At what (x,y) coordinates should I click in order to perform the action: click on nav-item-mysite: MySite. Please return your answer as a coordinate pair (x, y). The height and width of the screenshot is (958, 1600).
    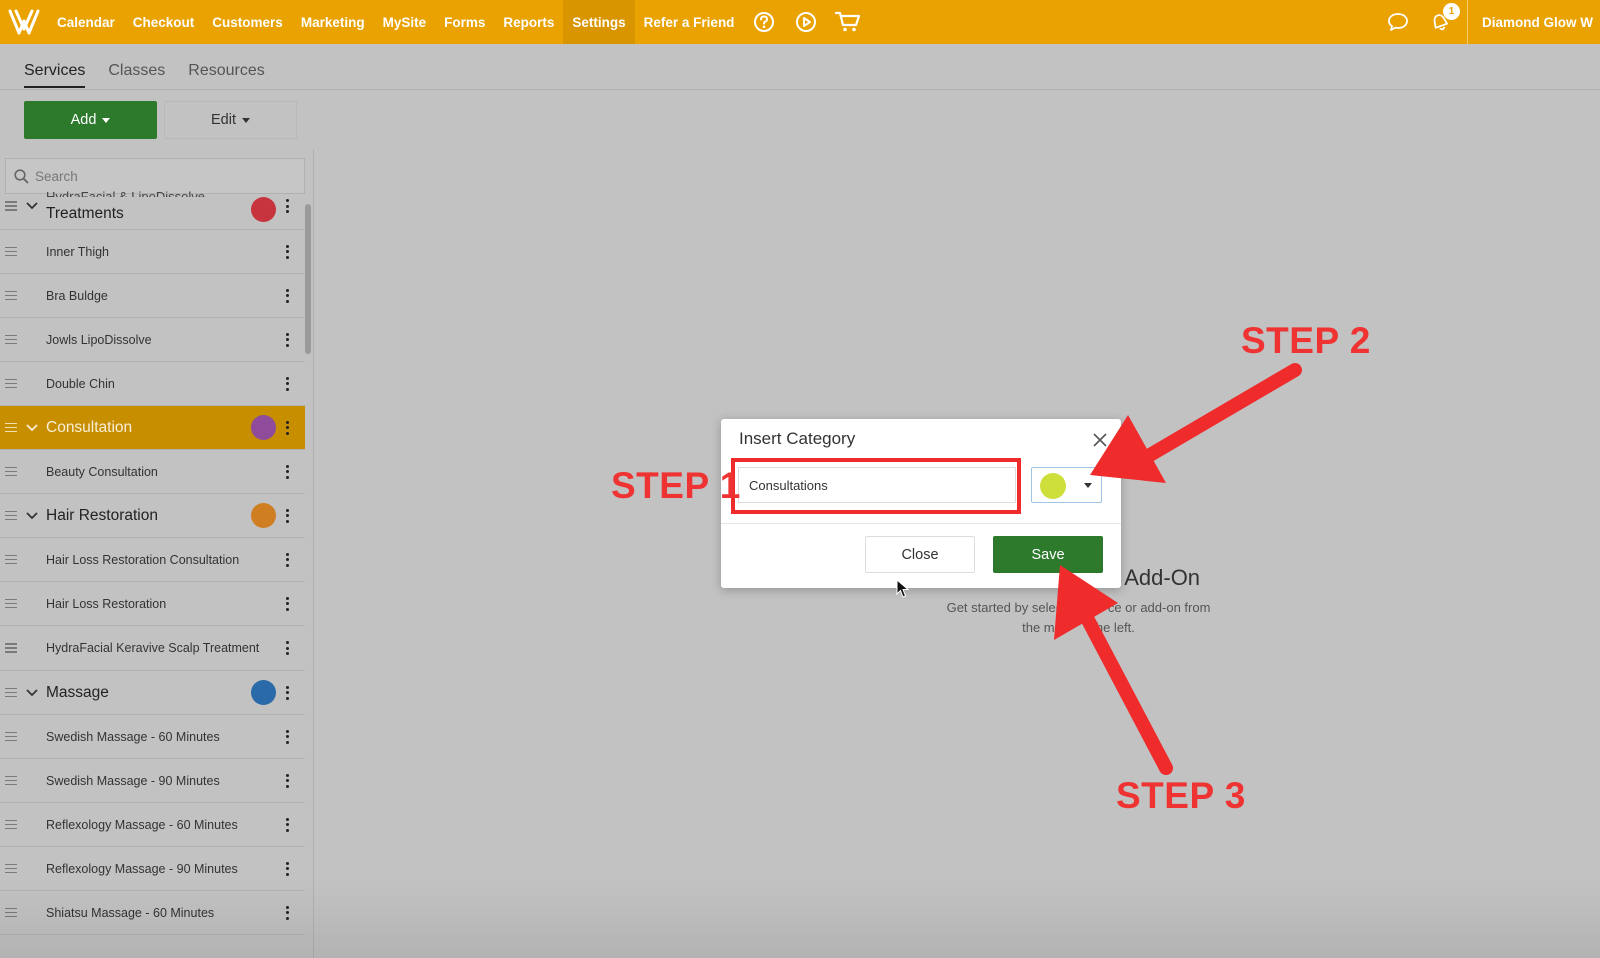
    Looking at the image, I should click on (405, 22).